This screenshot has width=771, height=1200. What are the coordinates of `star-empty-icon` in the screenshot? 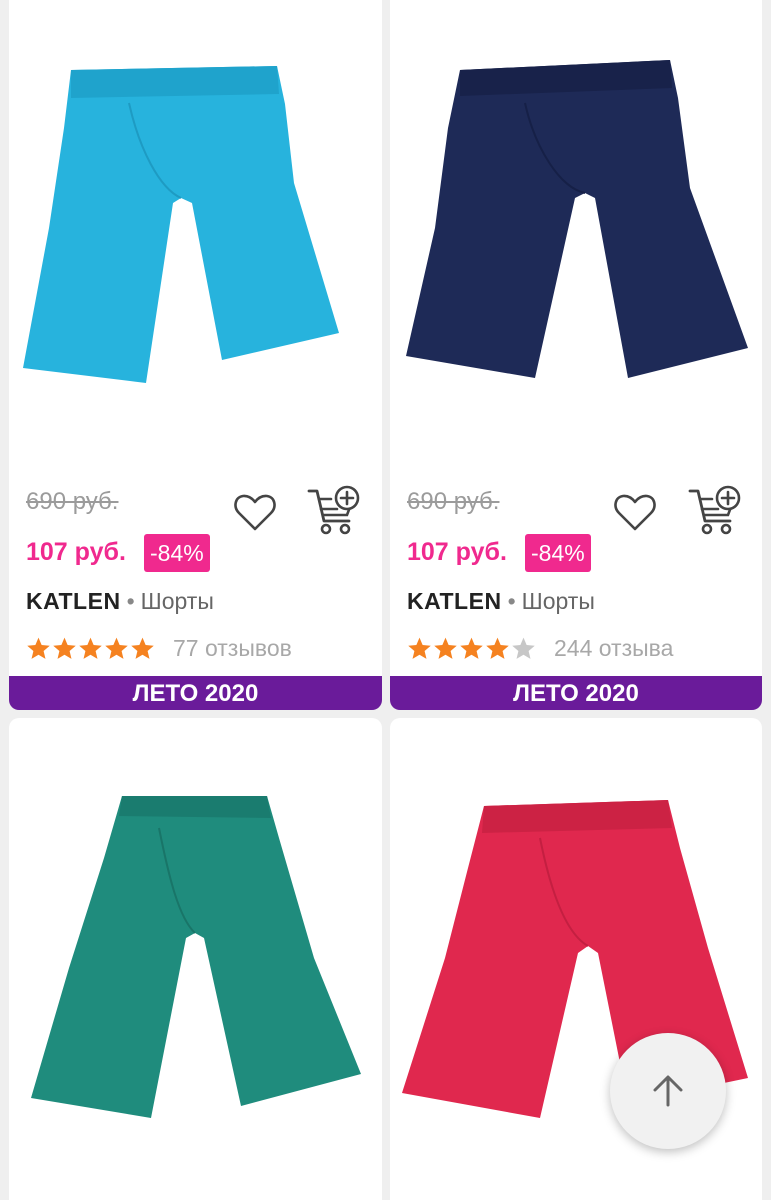 It's located at (523, 648).